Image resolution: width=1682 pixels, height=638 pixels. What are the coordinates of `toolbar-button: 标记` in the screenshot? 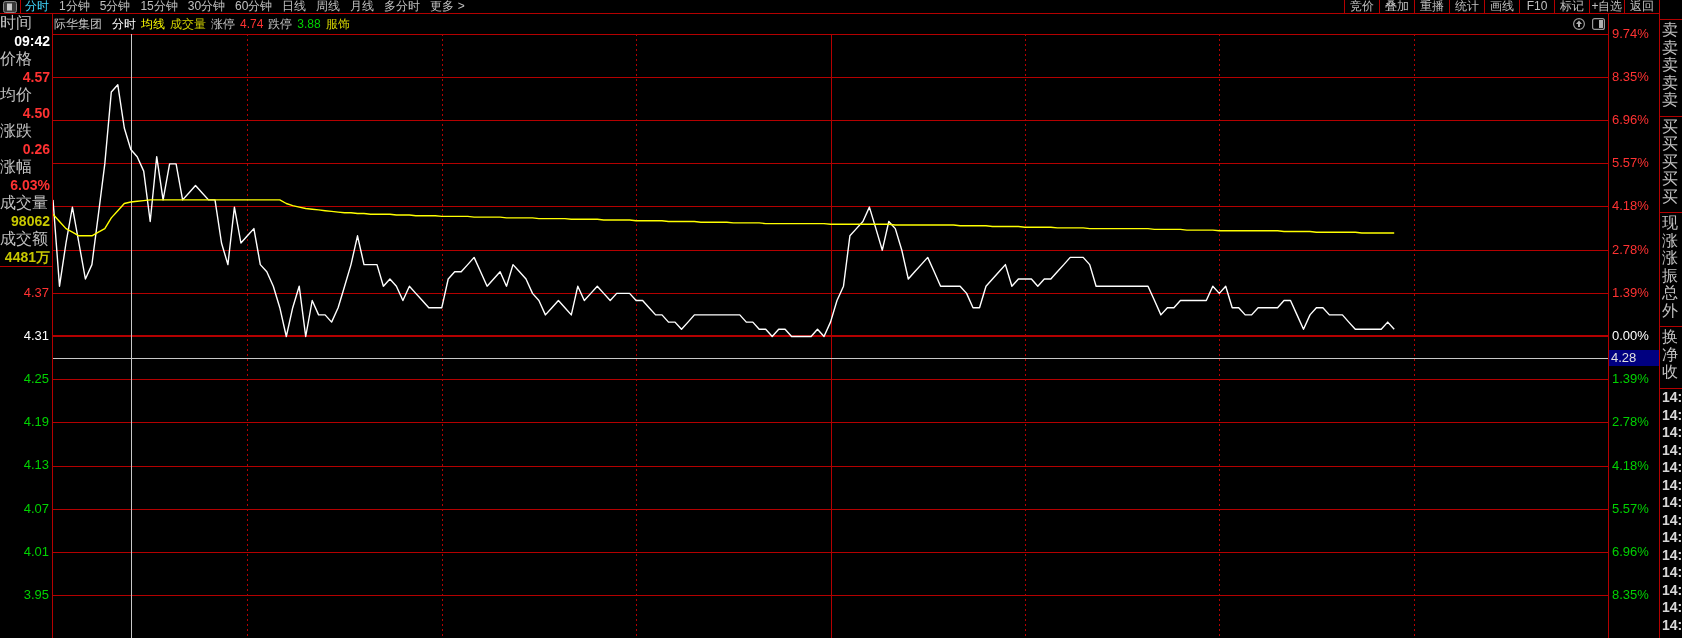 It's located at (1571, 6).